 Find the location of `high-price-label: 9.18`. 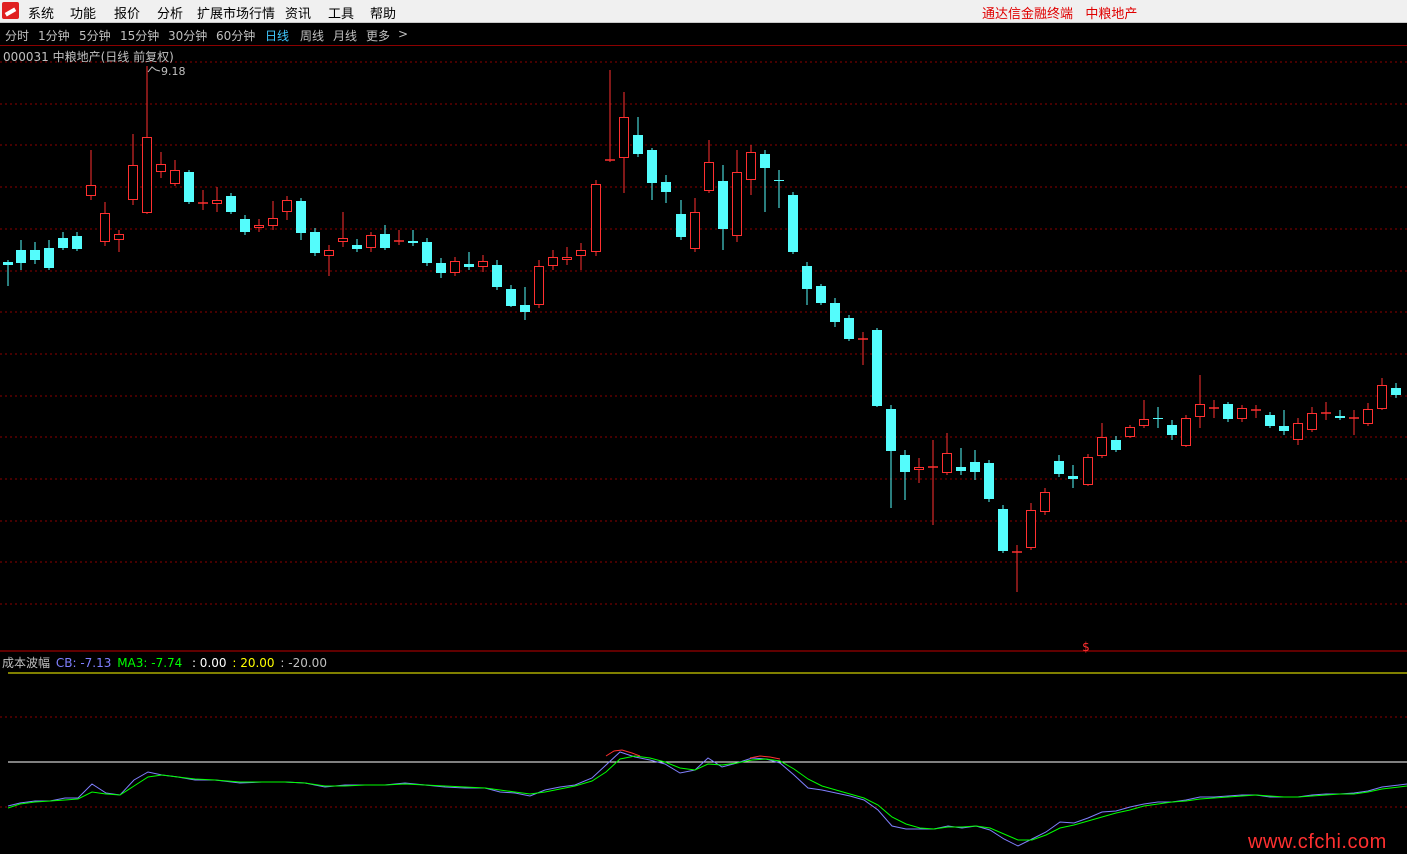

high-price-label: 9.18 is located at coordinates (173, 71).